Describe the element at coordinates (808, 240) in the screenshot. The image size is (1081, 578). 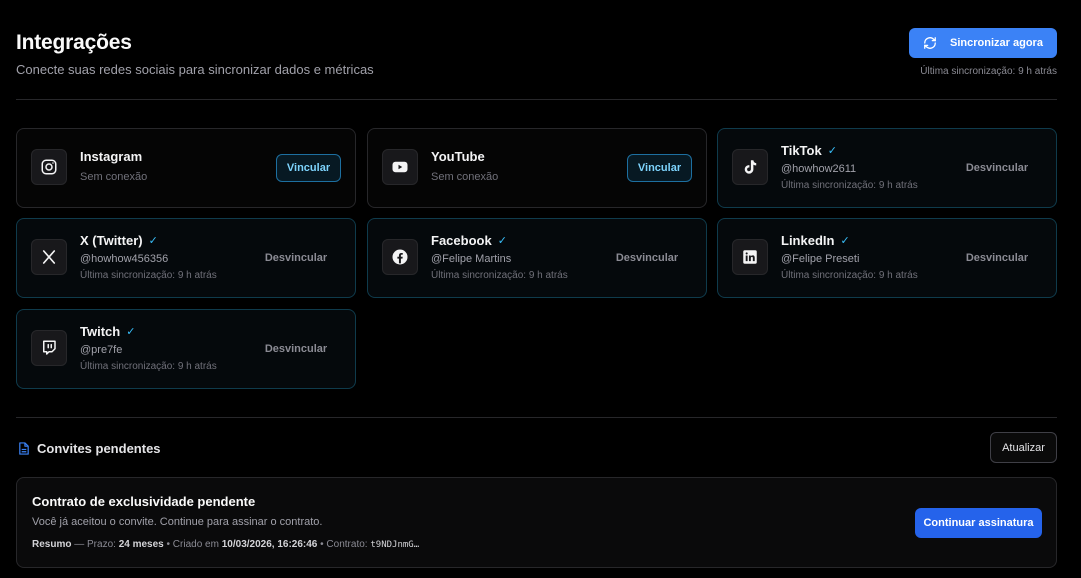
I see `integration-name-text: LinkedIn` at that location.